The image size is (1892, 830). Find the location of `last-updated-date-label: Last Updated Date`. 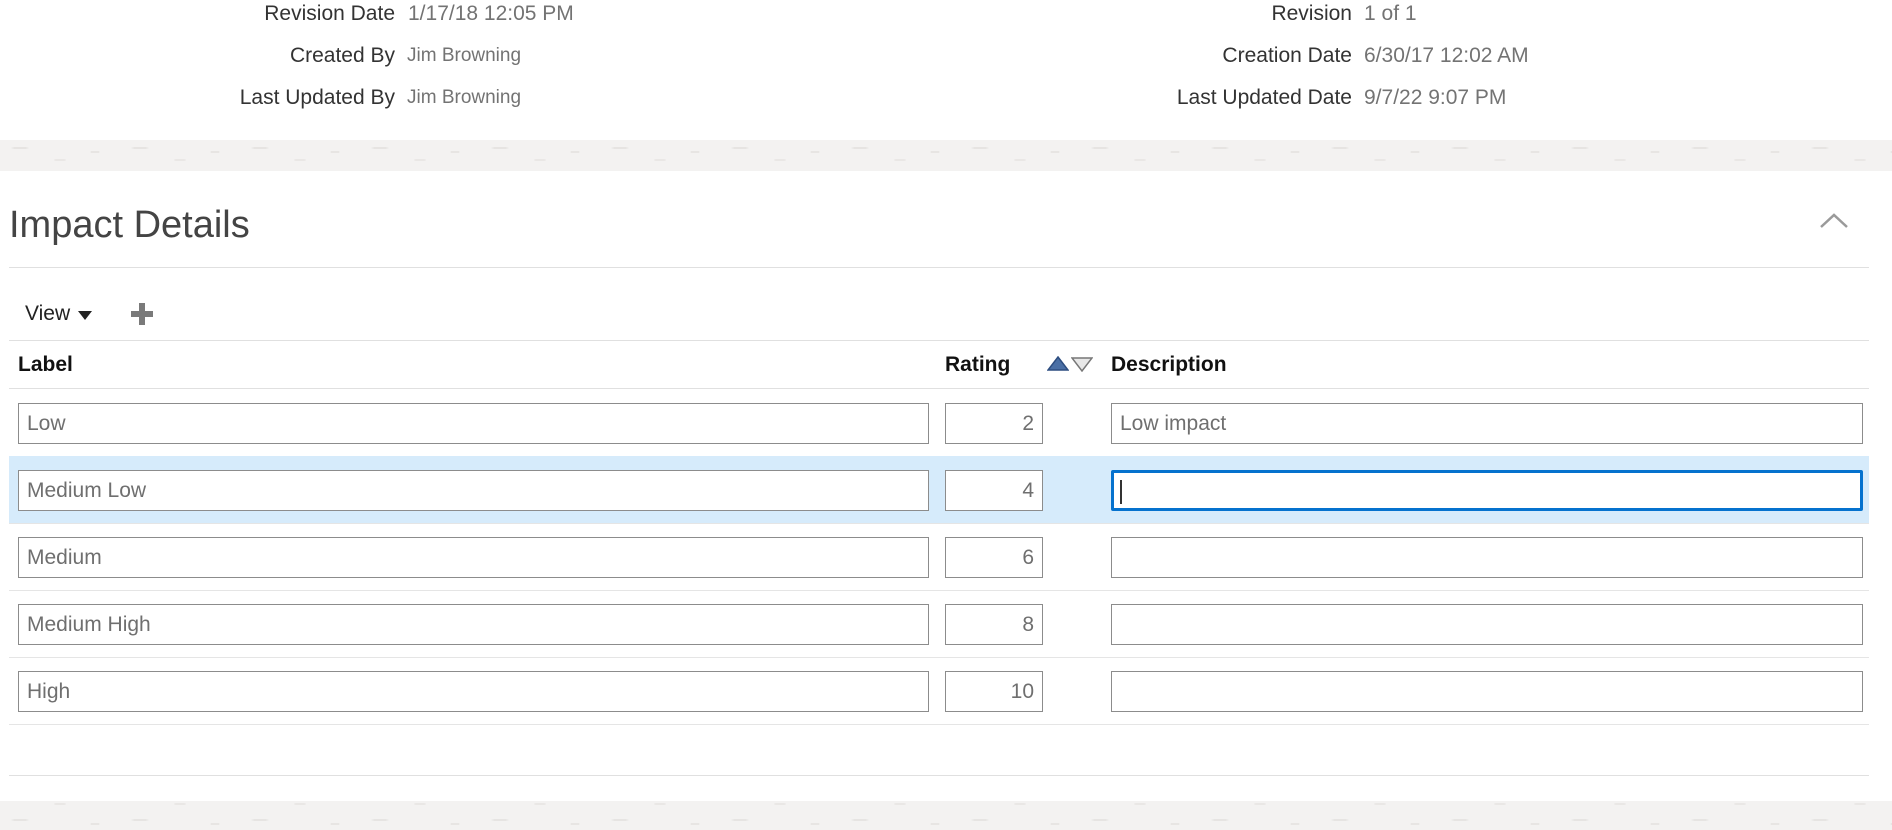

last-updated-date-label: Last Updated Date is located at coordinates (1264, 97).